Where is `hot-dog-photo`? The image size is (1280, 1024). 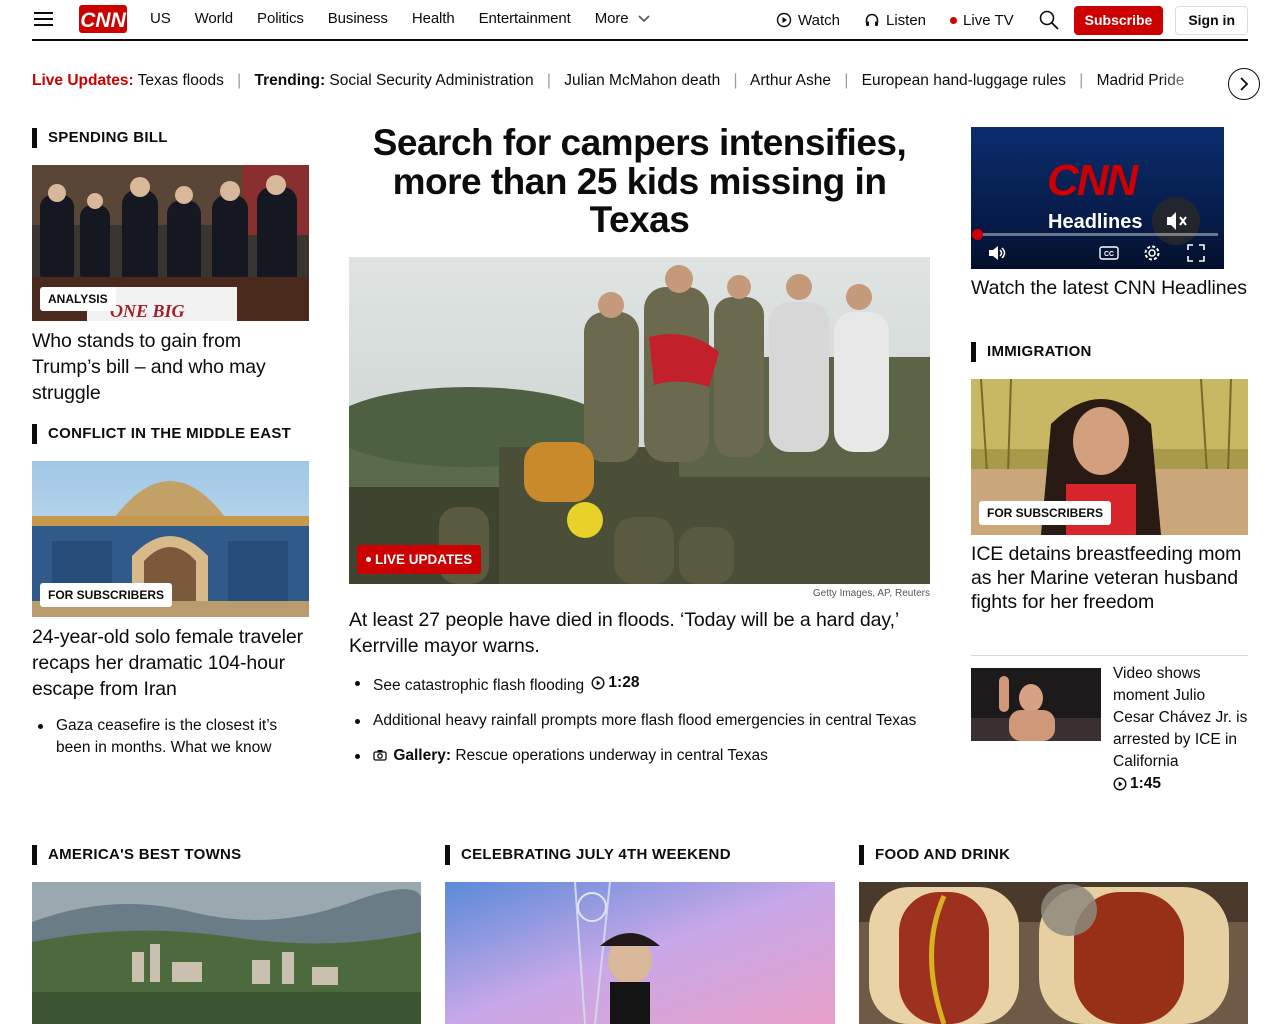 hot-dog-photo is located at coordinates (1053, 953).